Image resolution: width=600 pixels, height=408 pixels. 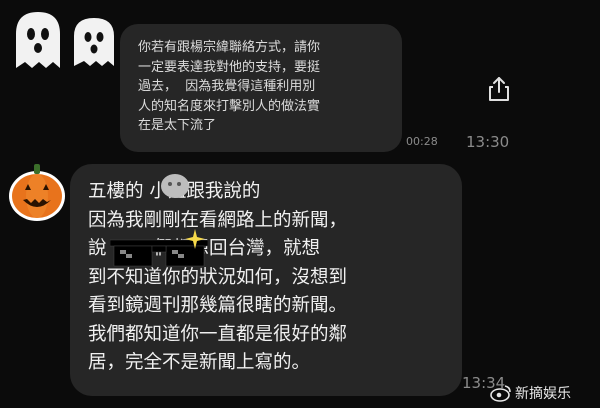 What do you see at coordinates (65, 40) in the screenshot?
I see `ghosts-avatar-icon` at bounding box center [65, 40].